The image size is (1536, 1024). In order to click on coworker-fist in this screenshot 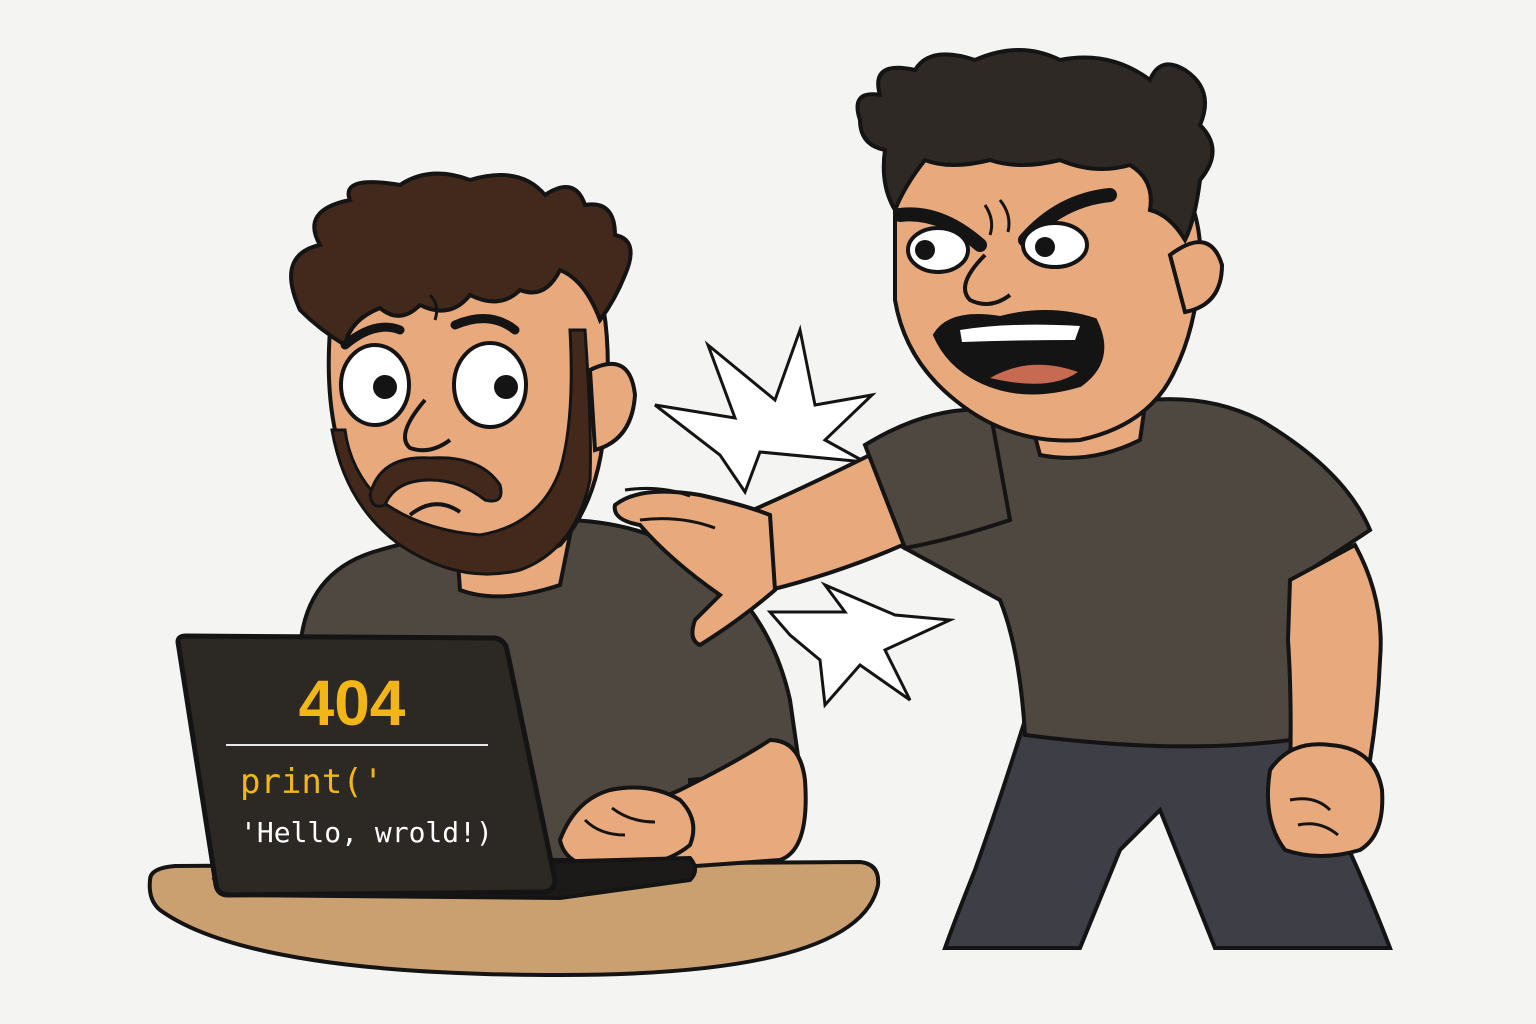, I will do `click(1325, 800)`.